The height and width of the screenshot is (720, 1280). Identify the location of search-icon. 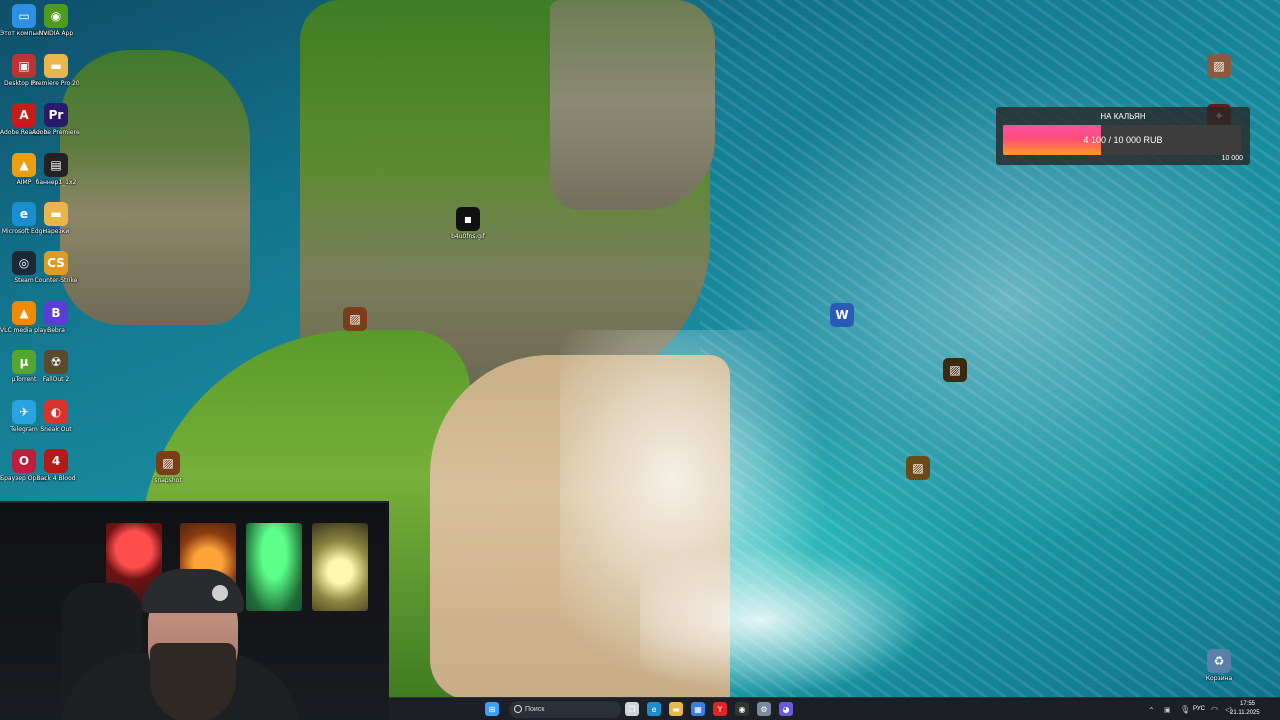
(518, 709).